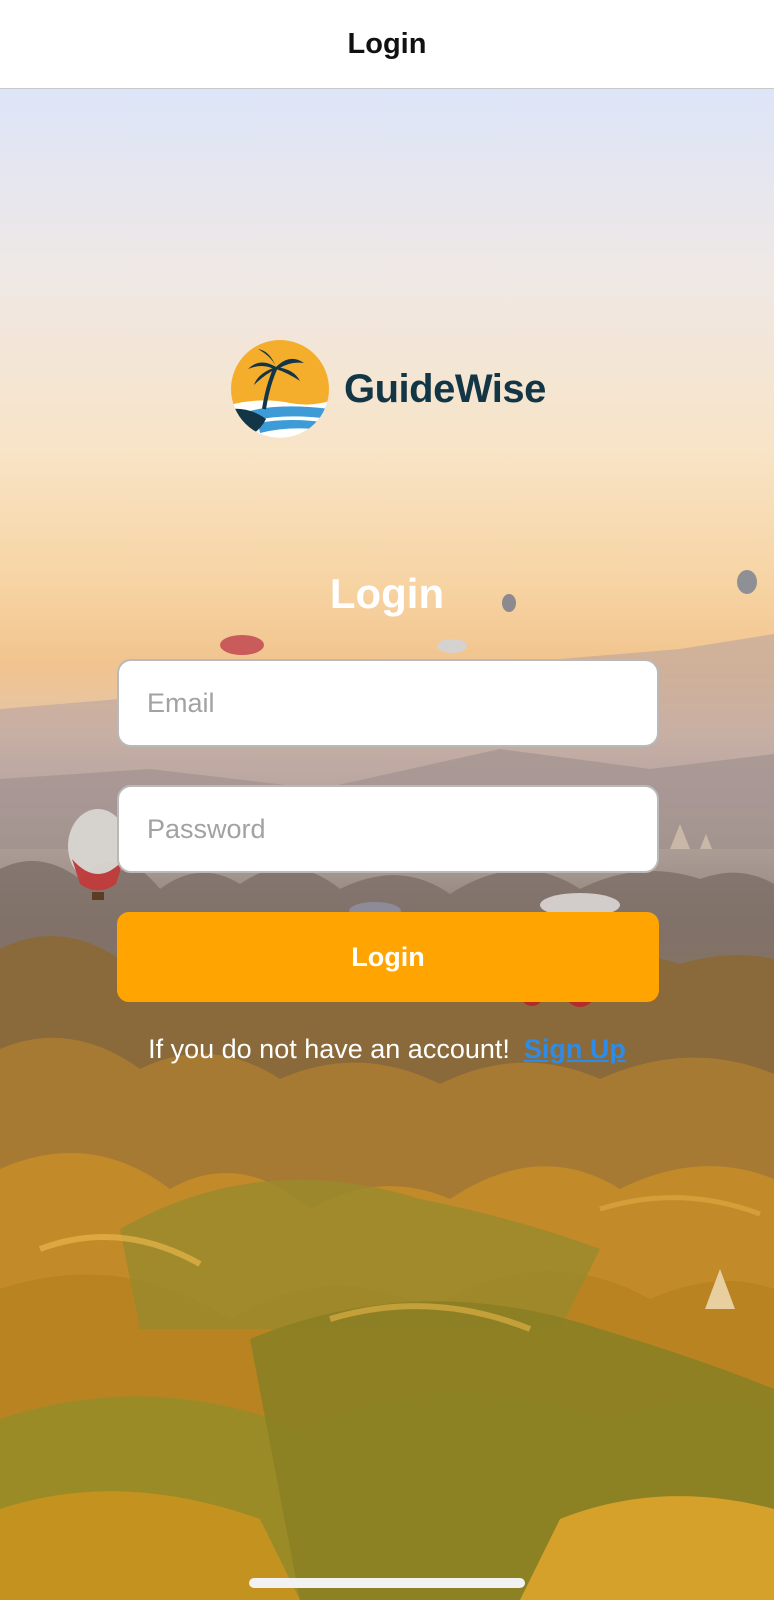 Image resolution: width=774 pixels, height=1600 pixels. I want to click on login-heading: Login, so click(387, 593).